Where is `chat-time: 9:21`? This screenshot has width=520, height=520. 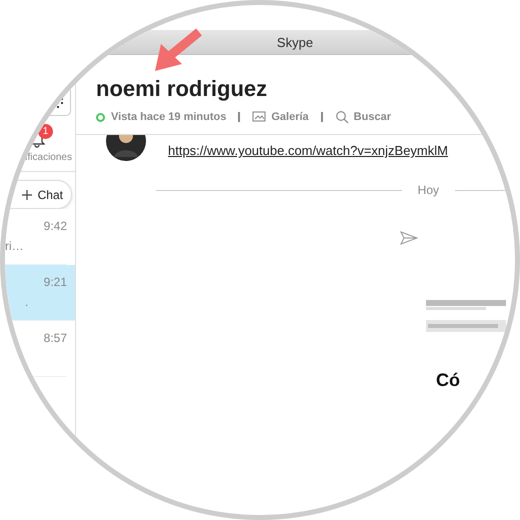 chat-time: 9:21 is located at coordinates (55, 282).